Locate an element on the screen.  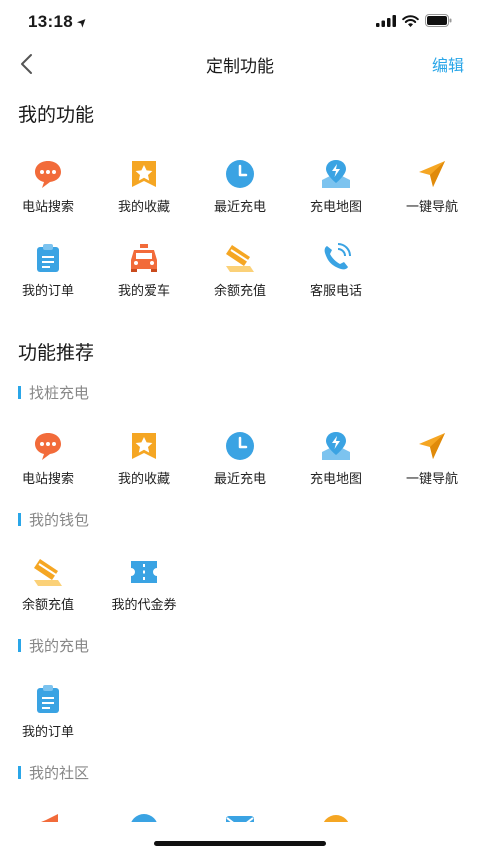
page-title: 定制功能 is located at coordinates (240, 66).